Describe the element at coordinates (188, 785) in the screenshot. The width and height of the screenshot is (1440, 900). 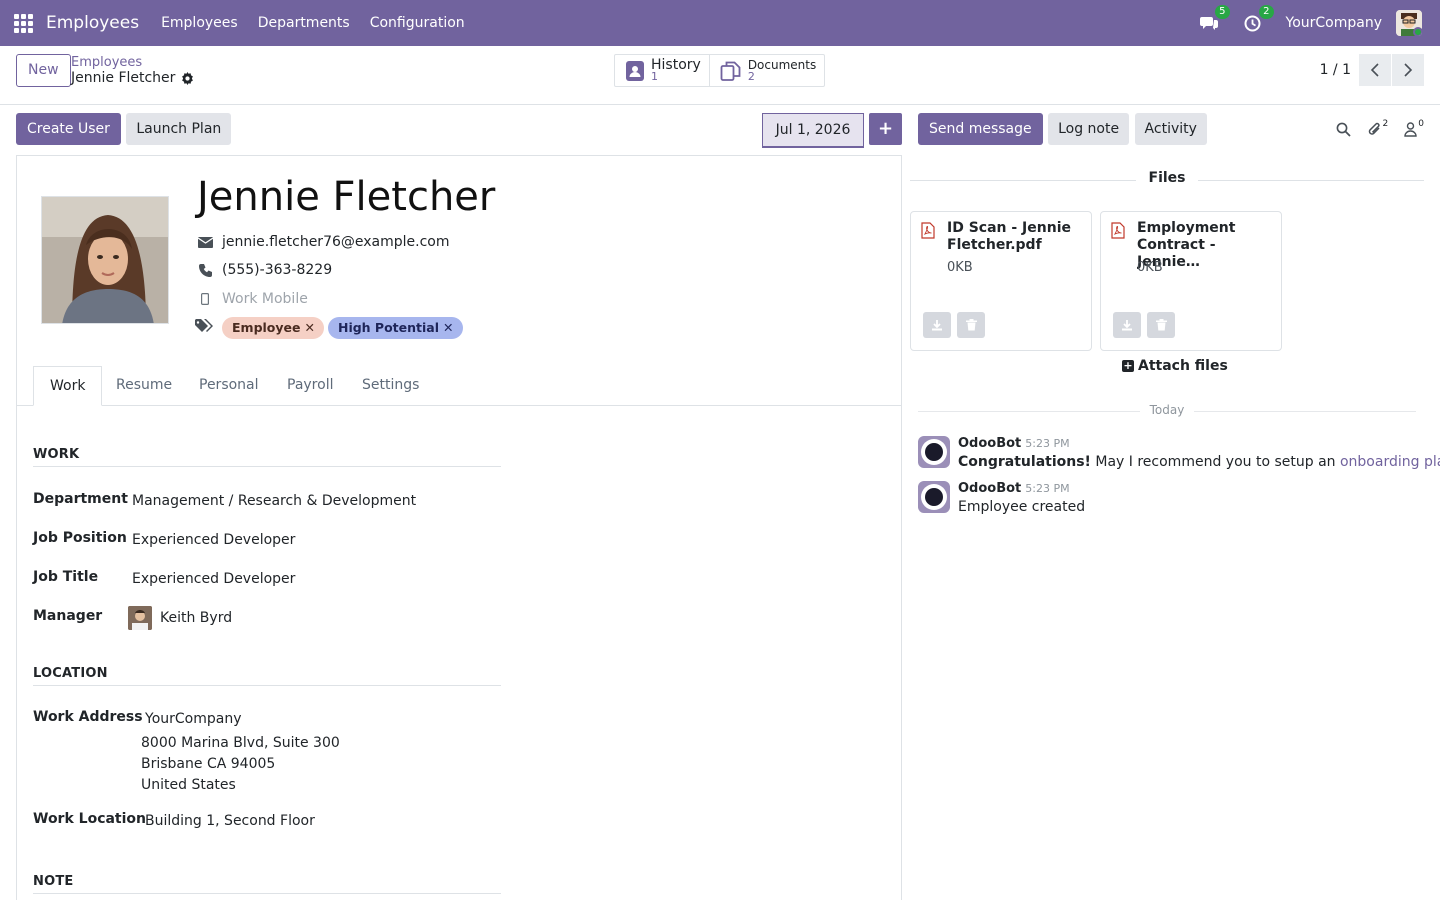
I see `address-line-3: United States` at that location.